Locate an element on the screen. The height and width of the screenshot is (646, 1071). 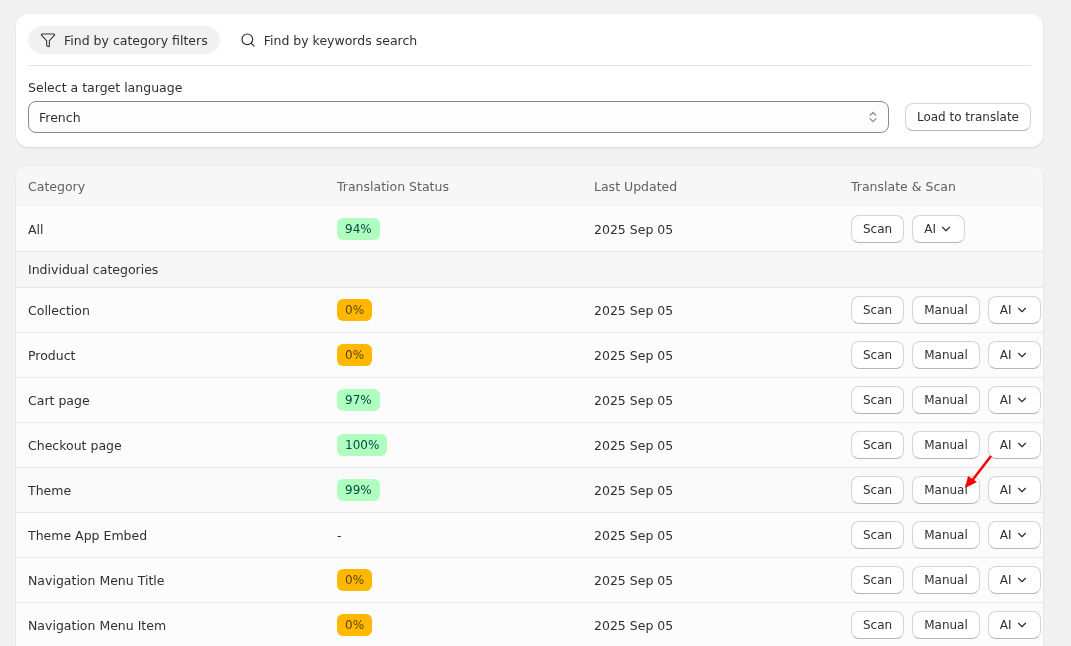
search-mode-tab: Find by keywords search is located at coordinates (328, 40).